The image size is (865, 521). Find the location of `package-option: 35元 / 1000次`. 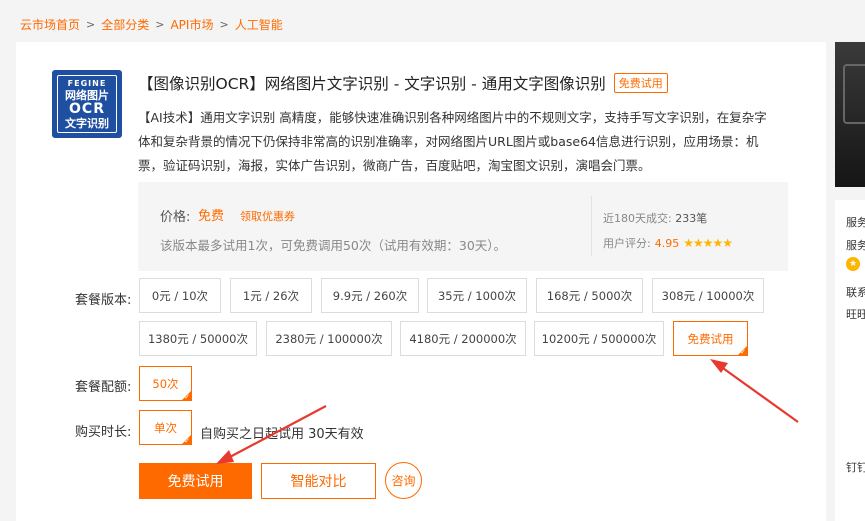

package-option: 35元 / 1000次 is located at coordinates (477, 295).